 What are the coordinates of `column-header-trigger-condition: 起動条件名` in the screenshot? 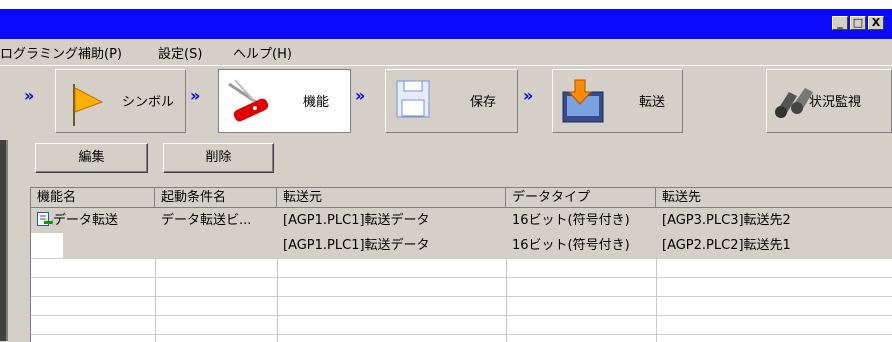 It's located at (216, 198).